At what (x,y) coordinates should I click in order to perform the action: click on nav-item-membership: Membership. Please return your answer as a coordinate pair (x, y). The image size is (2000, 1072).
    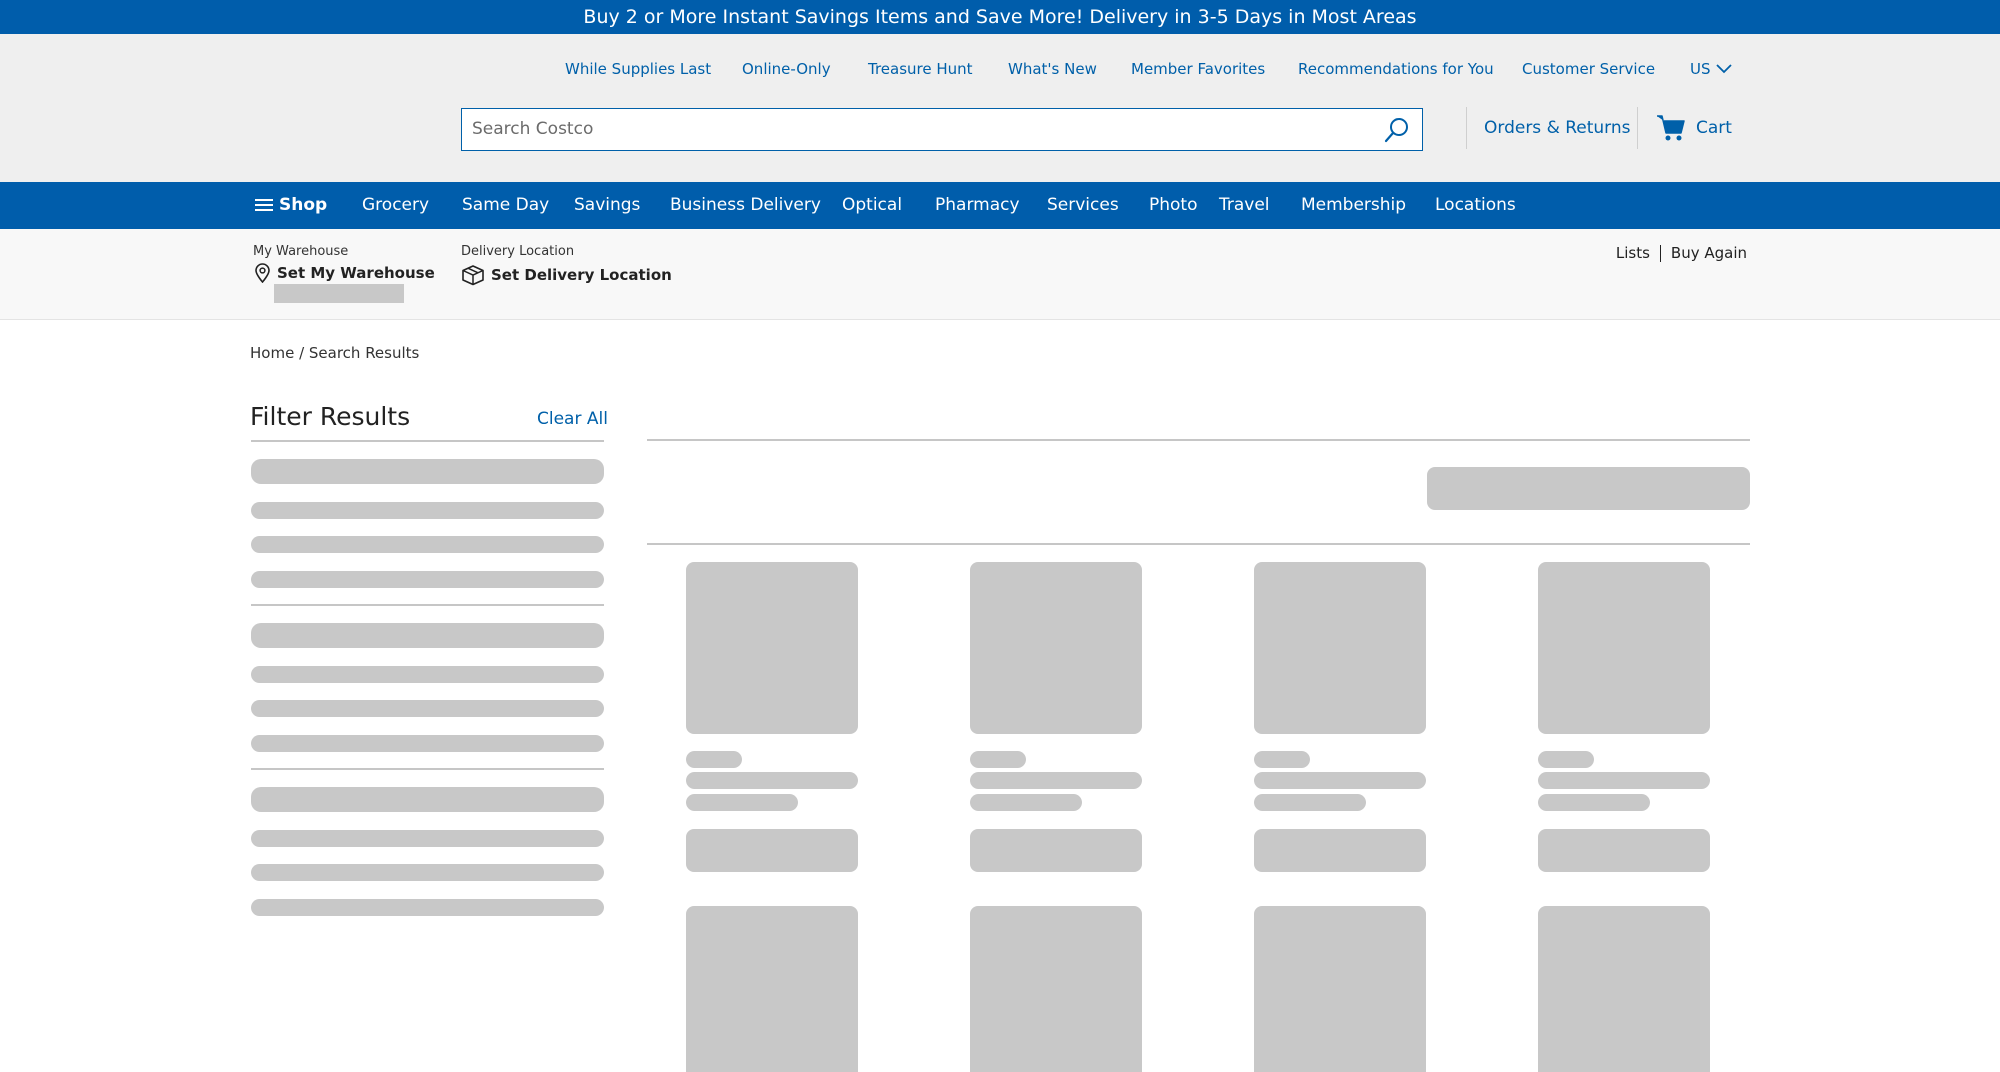
    Looking at the image, I should click on (1353, 205).